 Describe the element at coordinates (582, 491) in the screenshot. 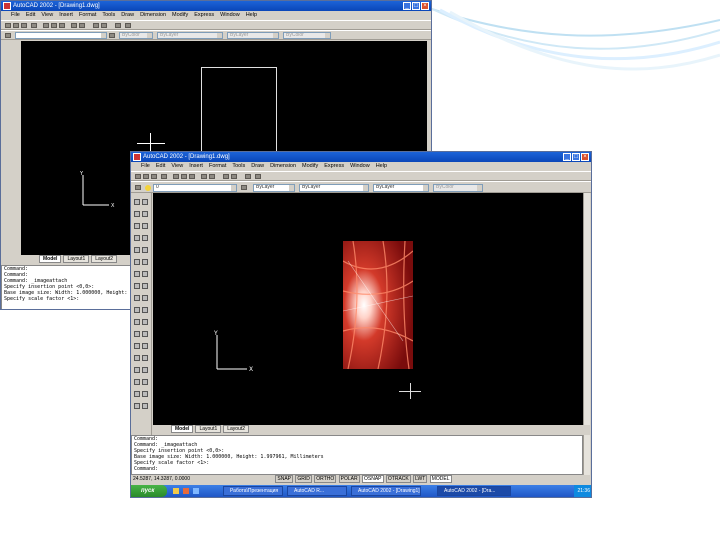

I see `system-tray-clock: 21:36` at that location.